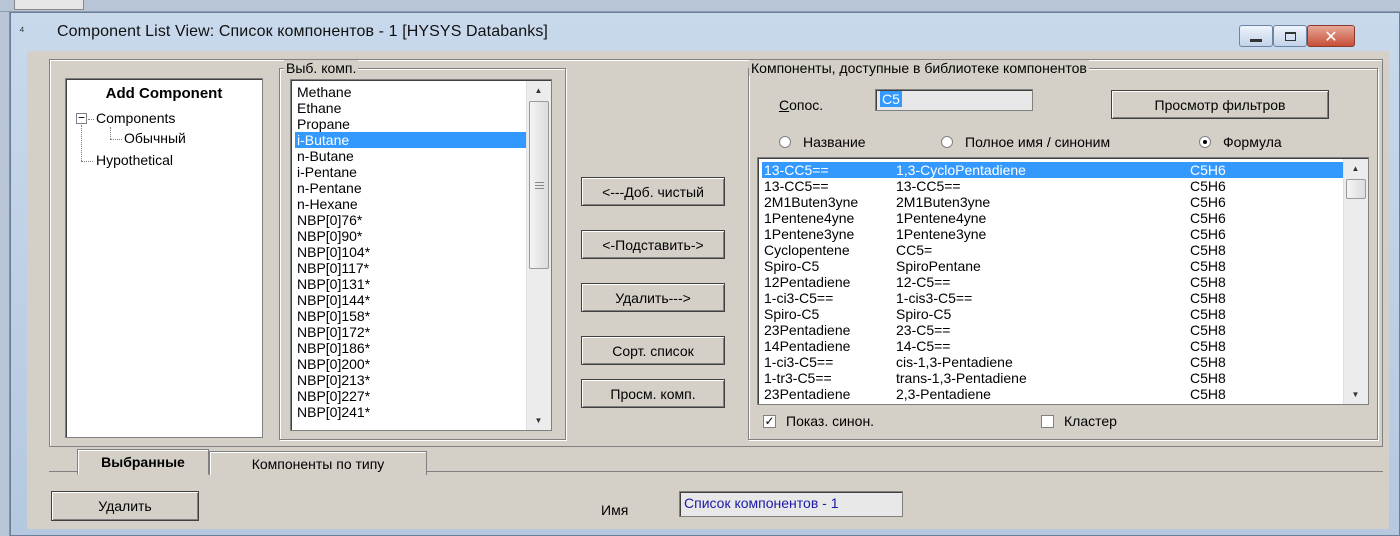  What do you see at coordinates (1056, 202) in the screenshot?
I see `library-component-row: 2M1Buten3yne 2M1Buten3yne C5H6` at bounding box center [1056, 202].